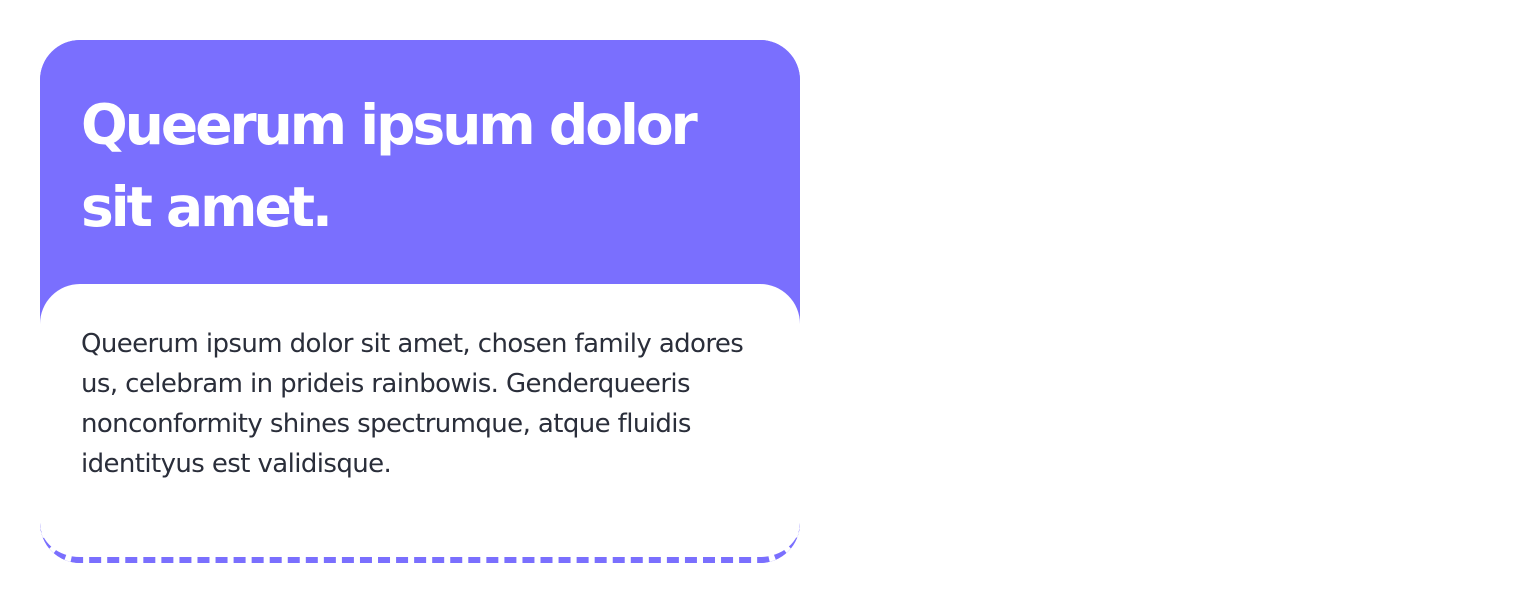 This screenshot has width=1537, height=604. What do you see at coordinates (389, 166) in the screenshot?
I see `card-title: Queerum ipsum dolor sit amet.` at bounding box center [389, 166].